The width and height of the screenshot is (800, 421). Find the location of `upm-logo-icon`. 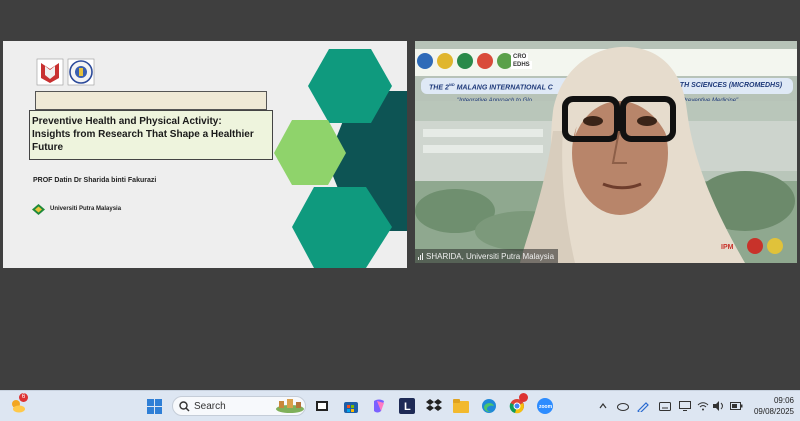

upm-logo-icon is located at coordinates (38, 209).